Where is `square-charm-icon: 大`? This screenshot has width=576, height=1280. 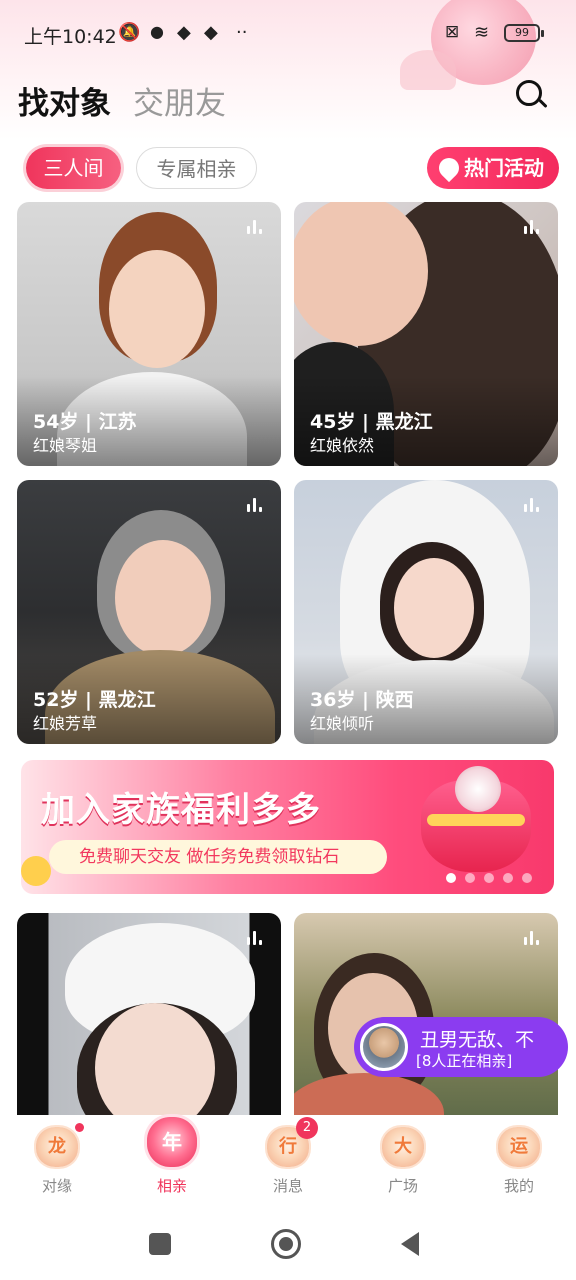 square-charm-icon: 大 is located at coordinates (403, 1147).